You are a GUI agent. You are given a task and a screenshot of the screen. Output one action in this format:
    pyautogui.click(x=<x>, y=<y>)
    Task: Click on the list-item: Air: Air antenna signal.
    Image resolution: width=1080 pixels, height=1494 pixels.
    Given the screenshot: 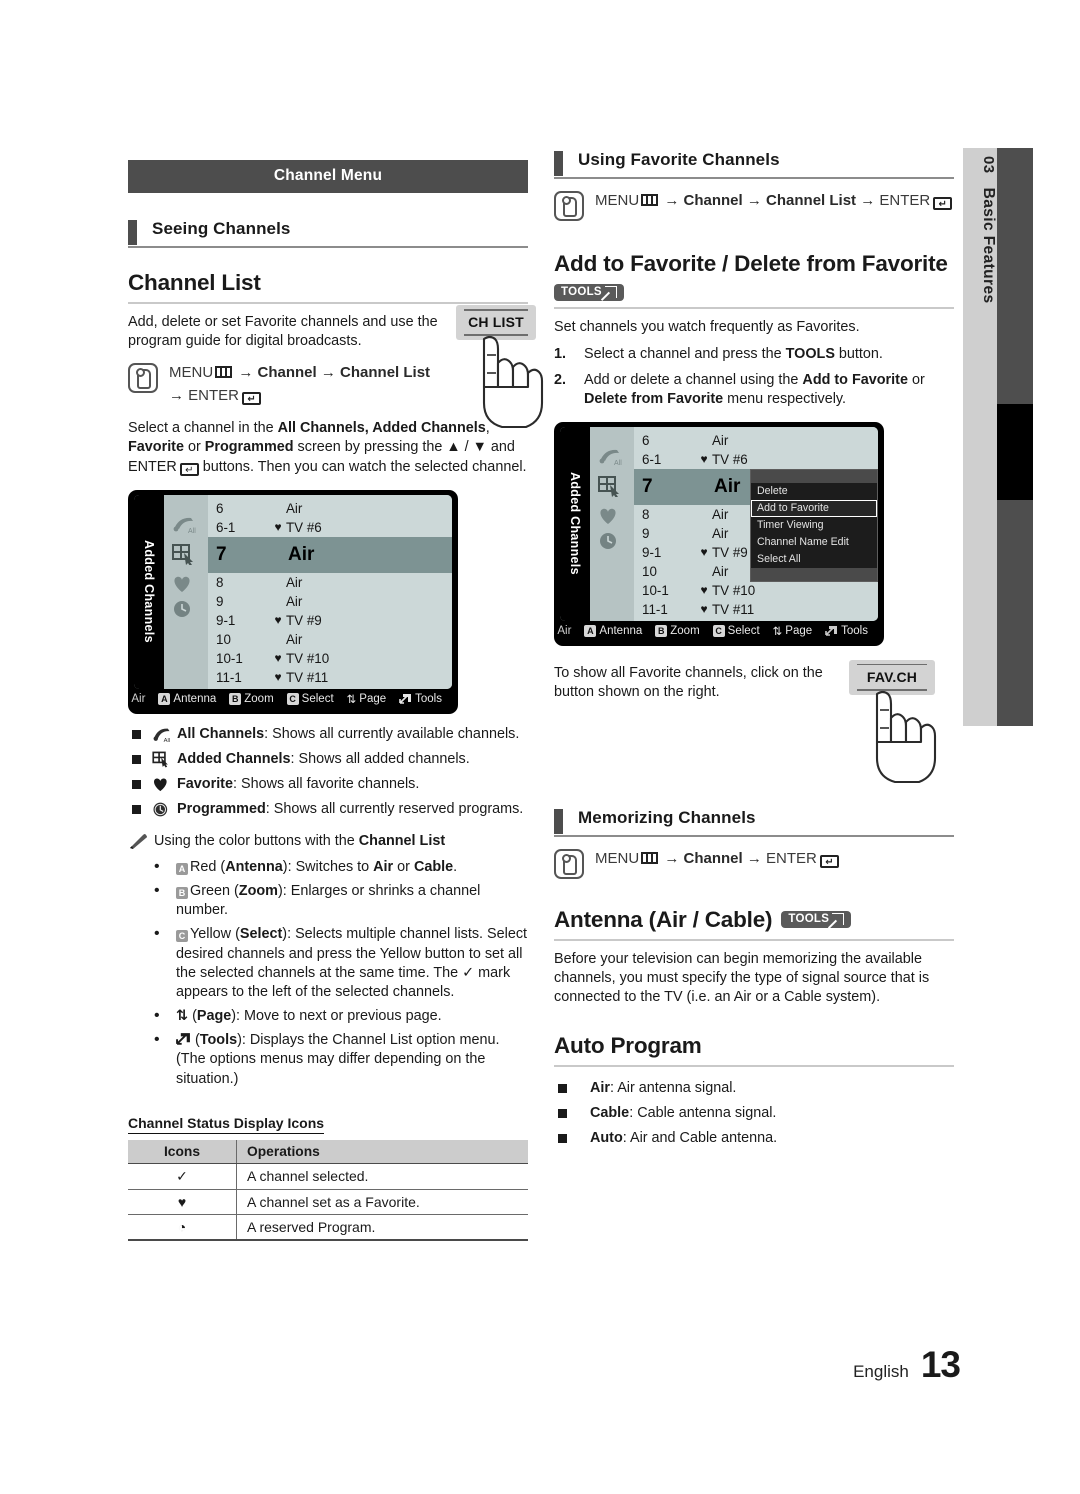 What is the action you would take?
    pyautogui.click(x=754, y=1088)
    